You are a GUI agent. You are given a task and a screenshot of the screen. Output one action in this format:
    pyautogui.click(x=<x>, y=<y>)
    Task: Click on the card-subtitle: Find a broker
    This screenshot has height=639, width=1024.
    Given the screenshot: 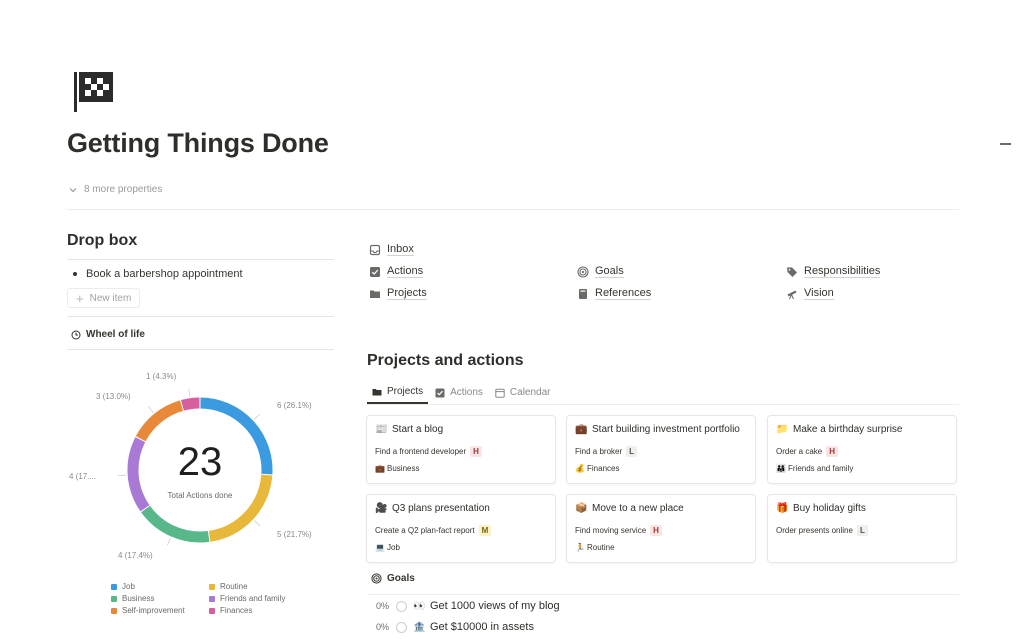 What is the action you would take?
    pyautogui.click(x=599, y=451)
    